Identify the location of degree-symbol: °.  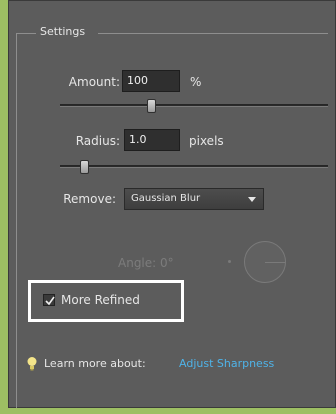
(170, 263).